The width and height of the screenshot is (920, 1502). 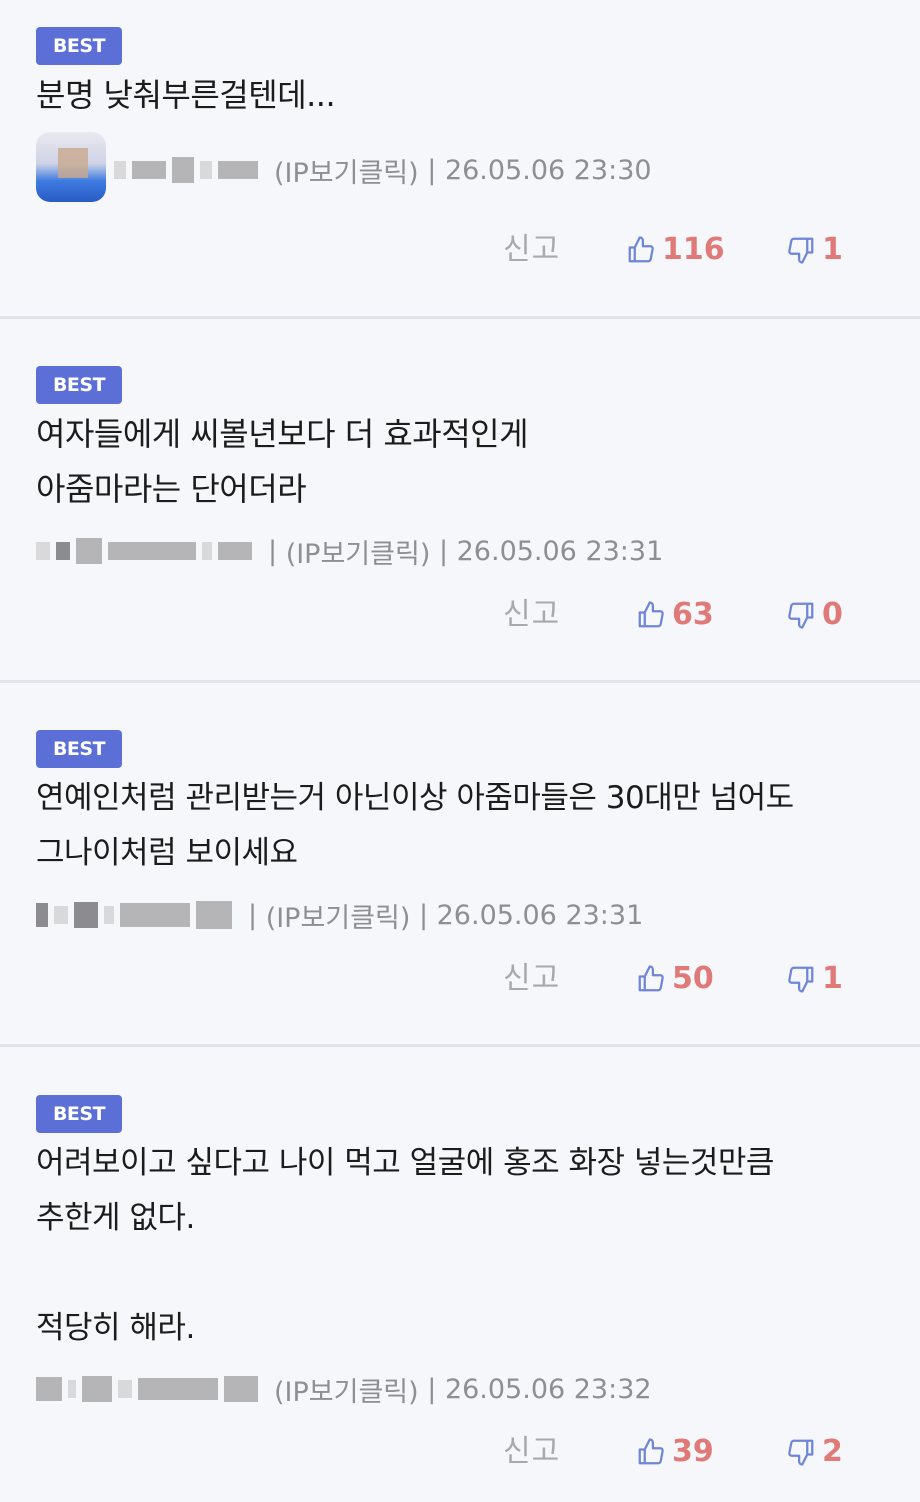 What do you see at coordinates (460, 1452) in the screenshot?
I see `comment-actions: 신고 39 2` at bounding box center [460, 1452].